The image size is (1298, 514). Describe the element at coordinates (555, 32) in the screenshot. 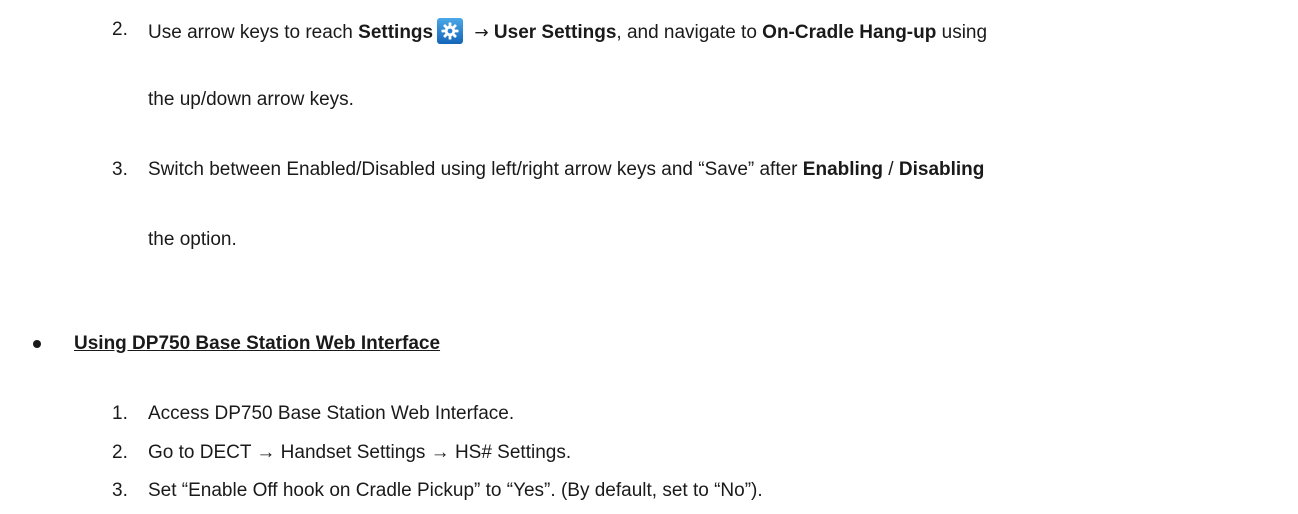

I see `user-settings-label: User Settings` at that location.